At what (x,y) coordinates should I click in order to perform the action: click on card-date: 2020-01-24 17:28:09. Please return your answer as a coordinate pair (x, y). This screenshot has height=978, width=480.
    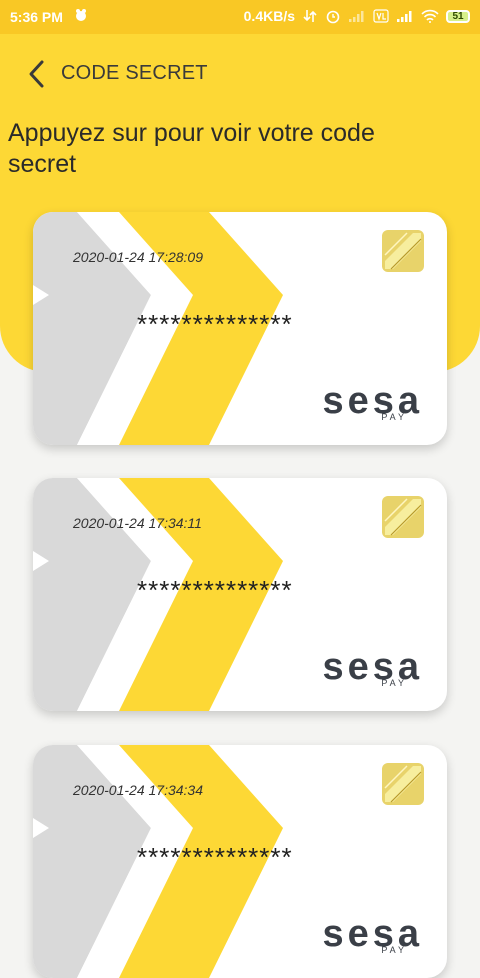
    Looking at the image, I should click on (138, 257).